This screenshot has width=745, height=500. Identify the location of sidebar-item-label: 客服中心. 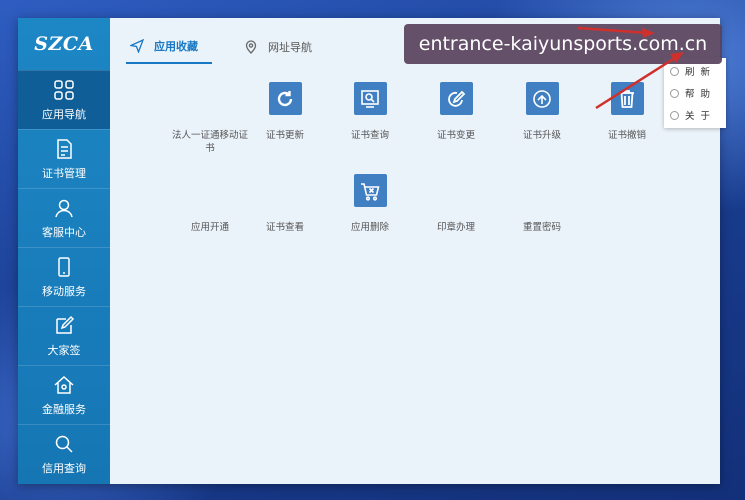
(64, 232).